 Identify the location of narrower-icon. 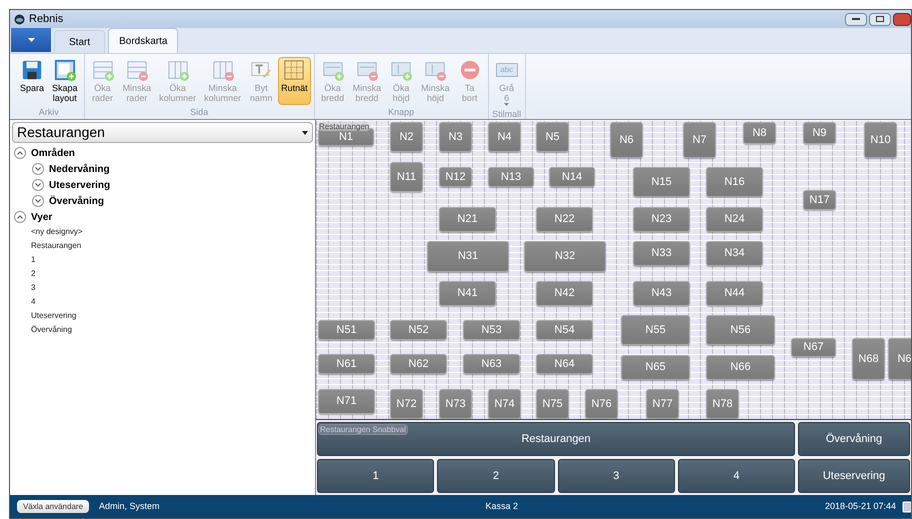
(367, 70).